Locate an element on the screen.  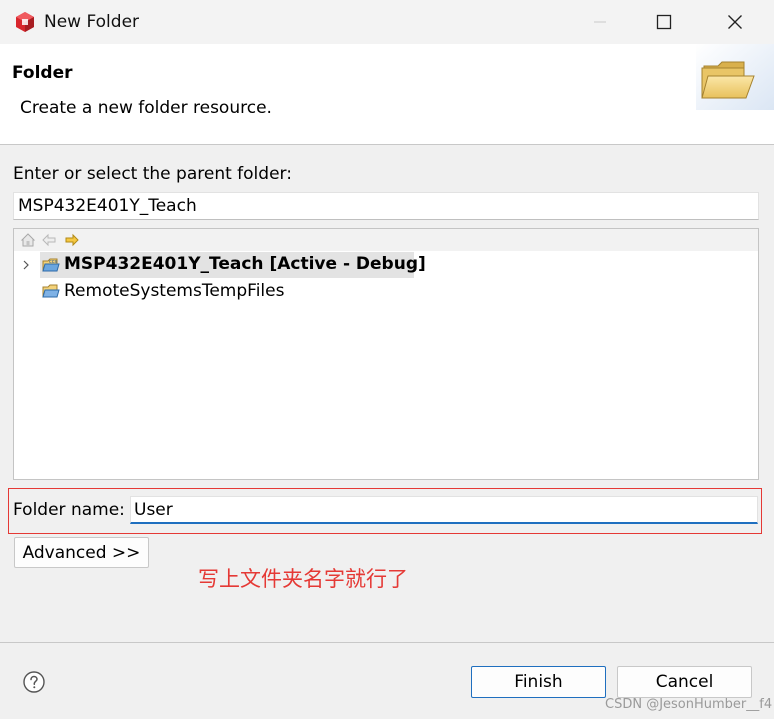
minimize-icon is located at coordinates (600, 22).